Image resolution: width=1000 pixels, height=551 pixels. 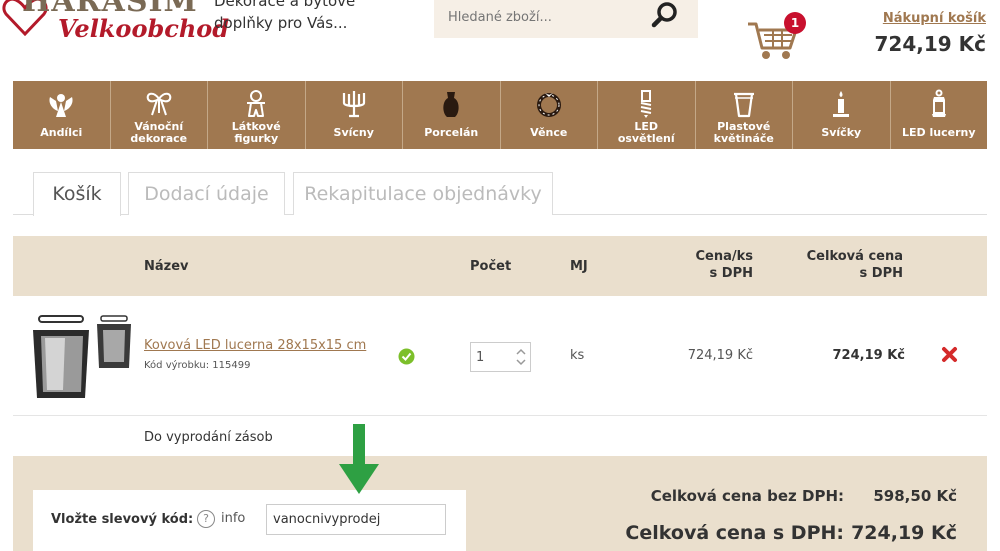 What do you see at coordinates (206, 519) in the screenshot?
I see `info-icon: ?` at bounding box center [206, 519].